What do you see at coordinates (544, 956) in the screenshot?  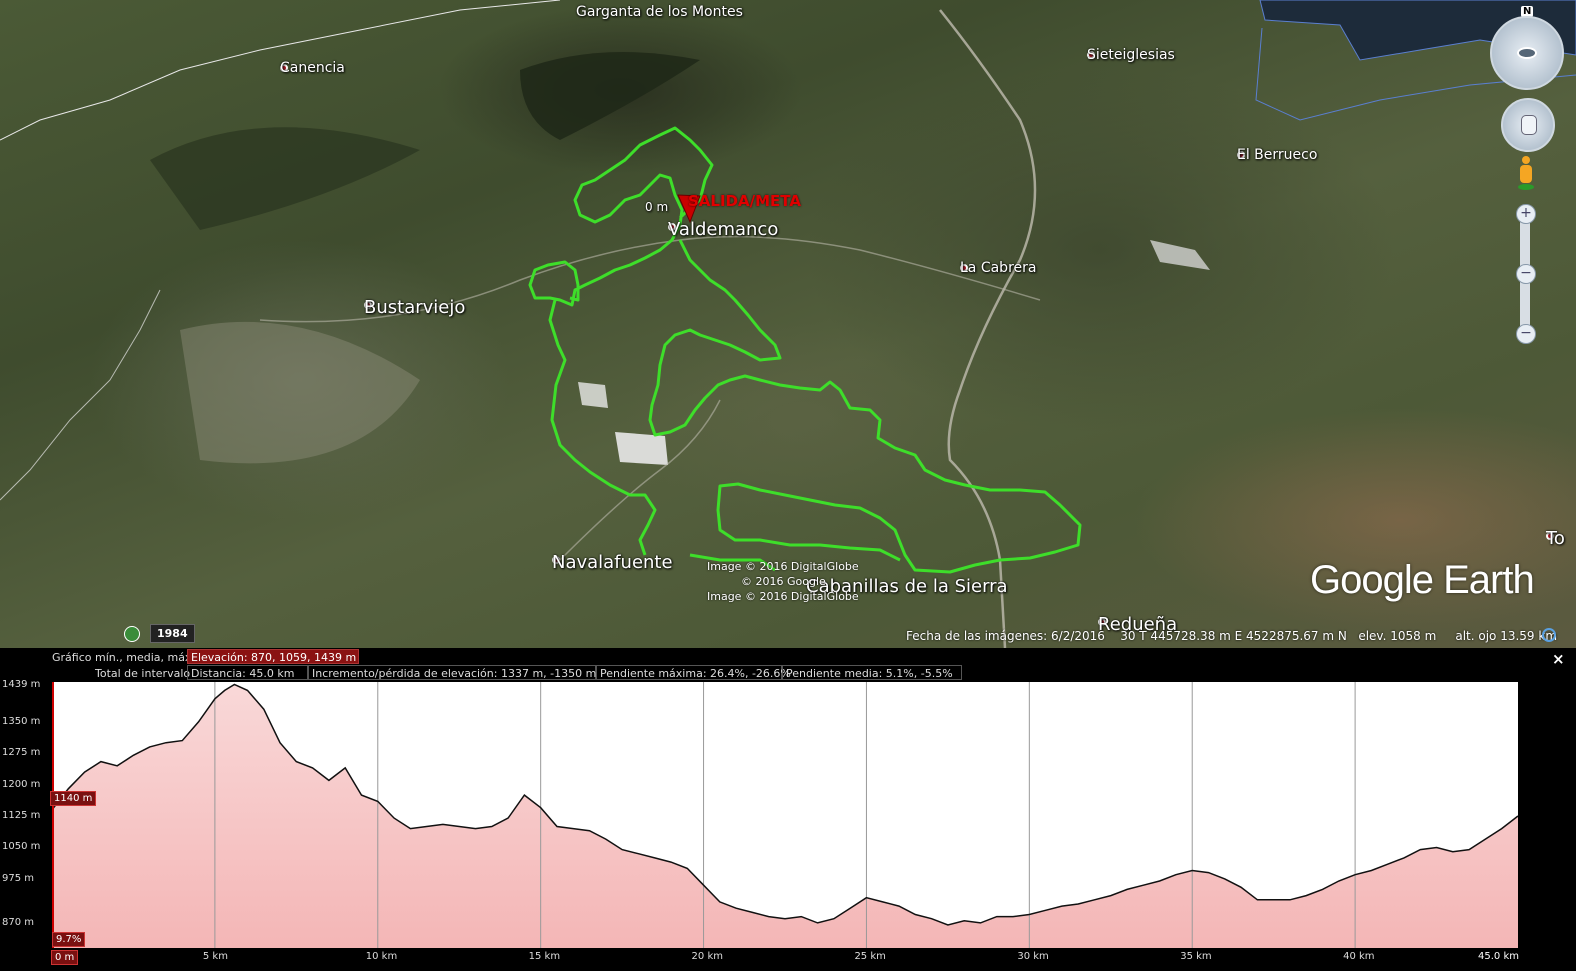 I see `x-tick-label: 15 km` at bounding box center [544, 956].